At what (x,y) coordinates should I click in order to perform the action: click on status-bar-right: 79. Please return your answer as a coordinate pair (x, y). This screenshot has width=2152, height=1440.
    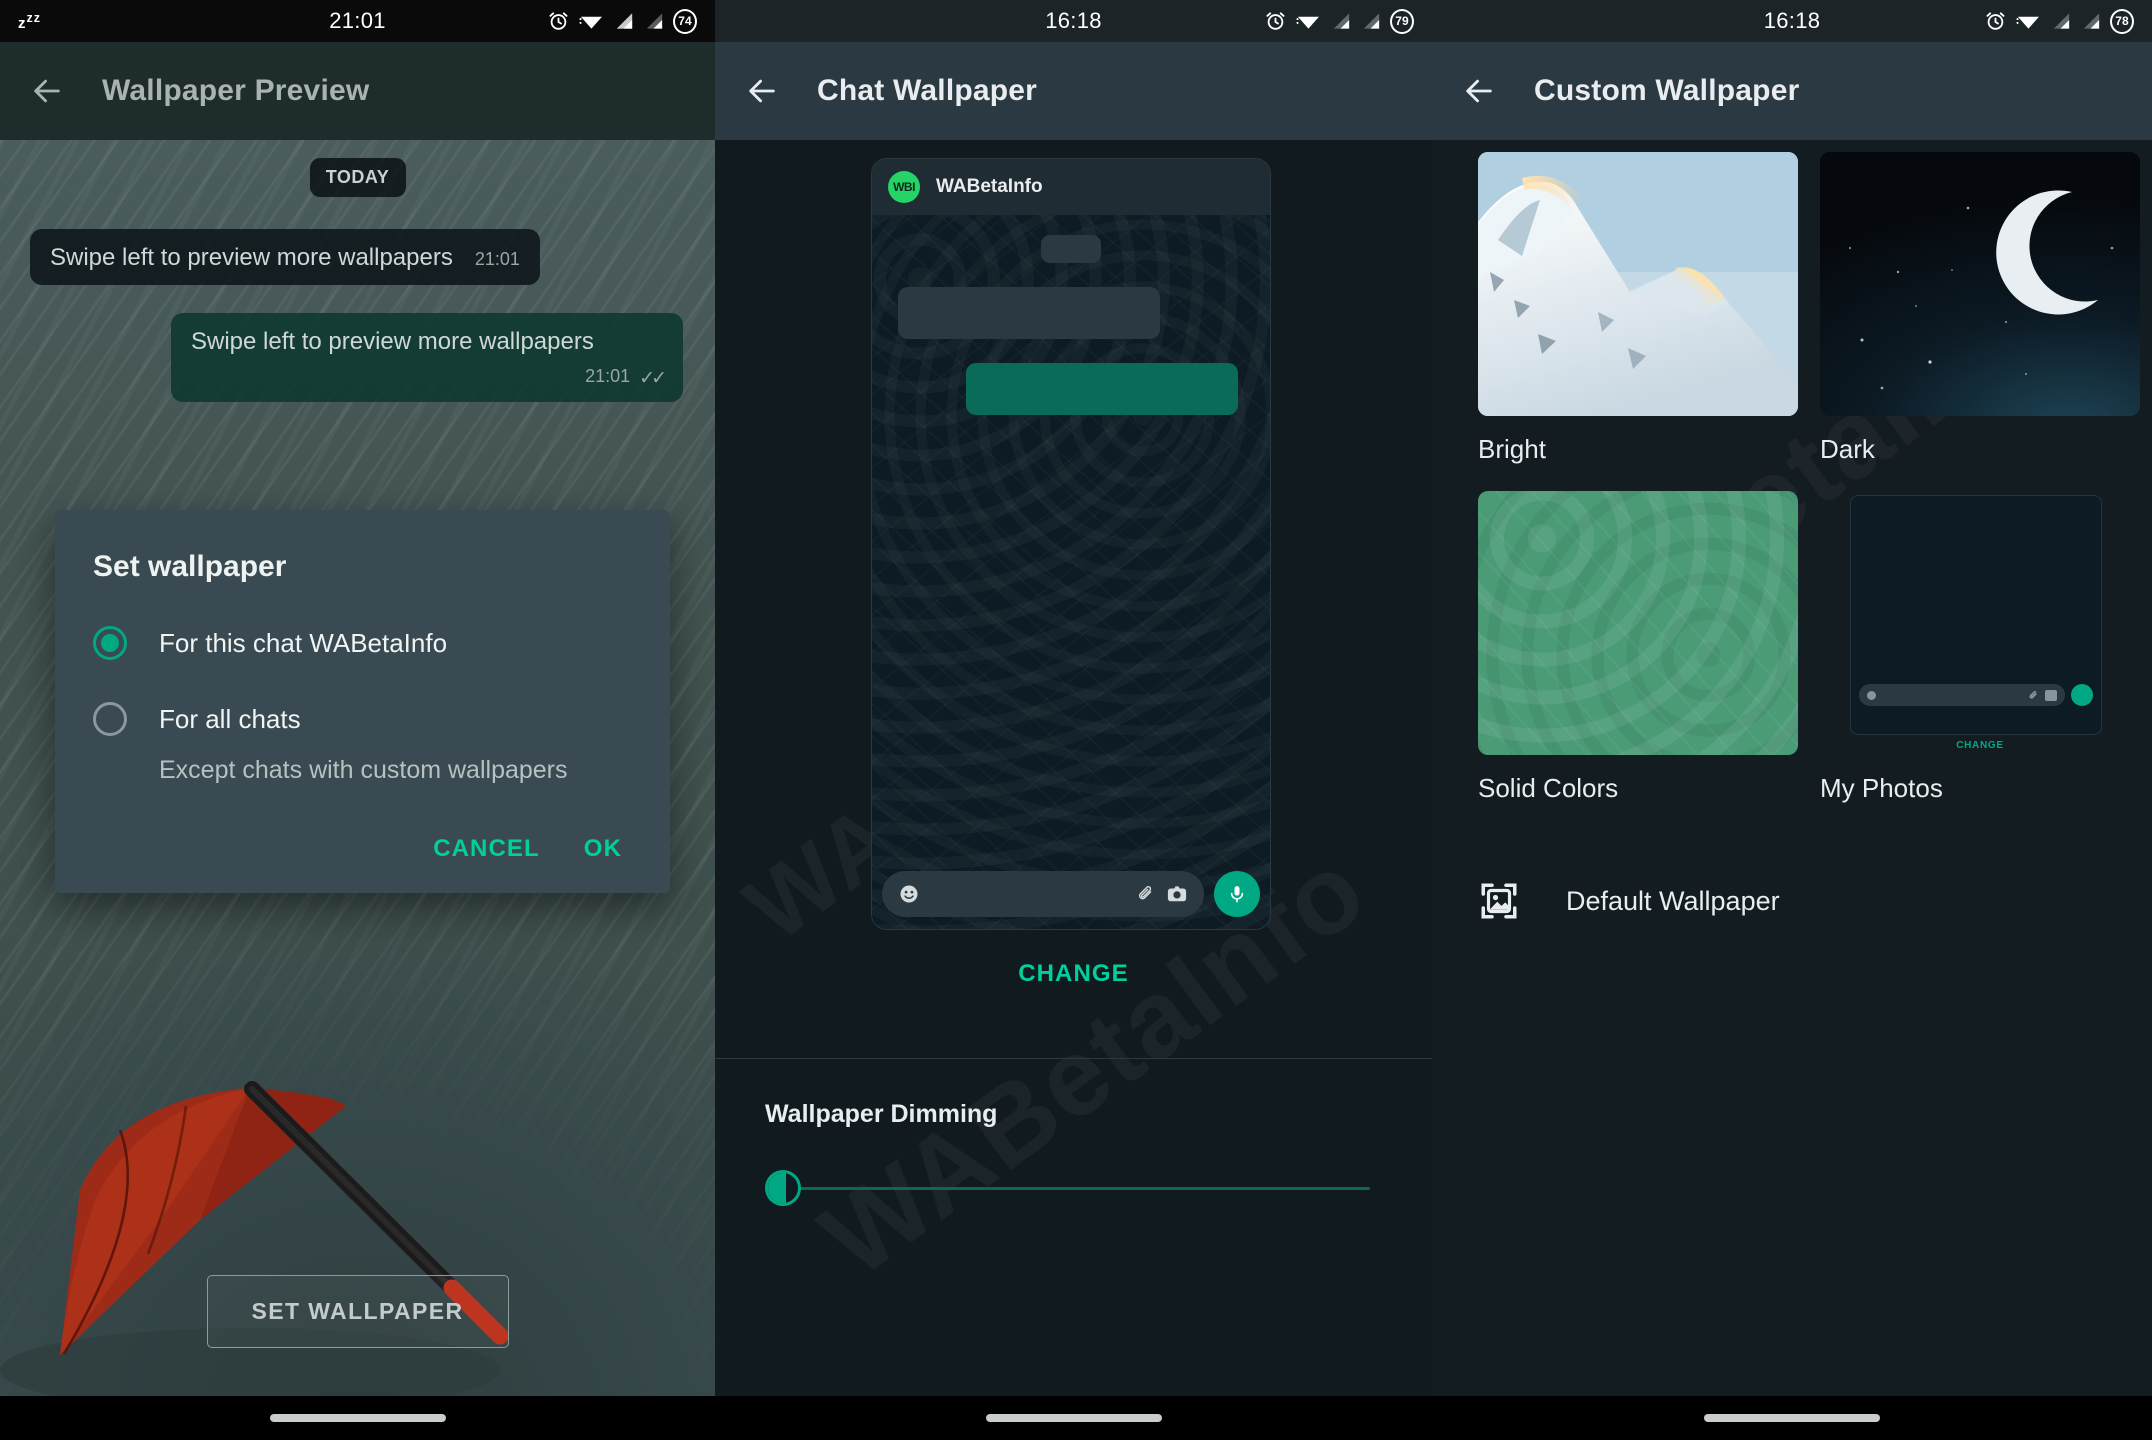
    Looking at the image, I should click on (1339, 21).